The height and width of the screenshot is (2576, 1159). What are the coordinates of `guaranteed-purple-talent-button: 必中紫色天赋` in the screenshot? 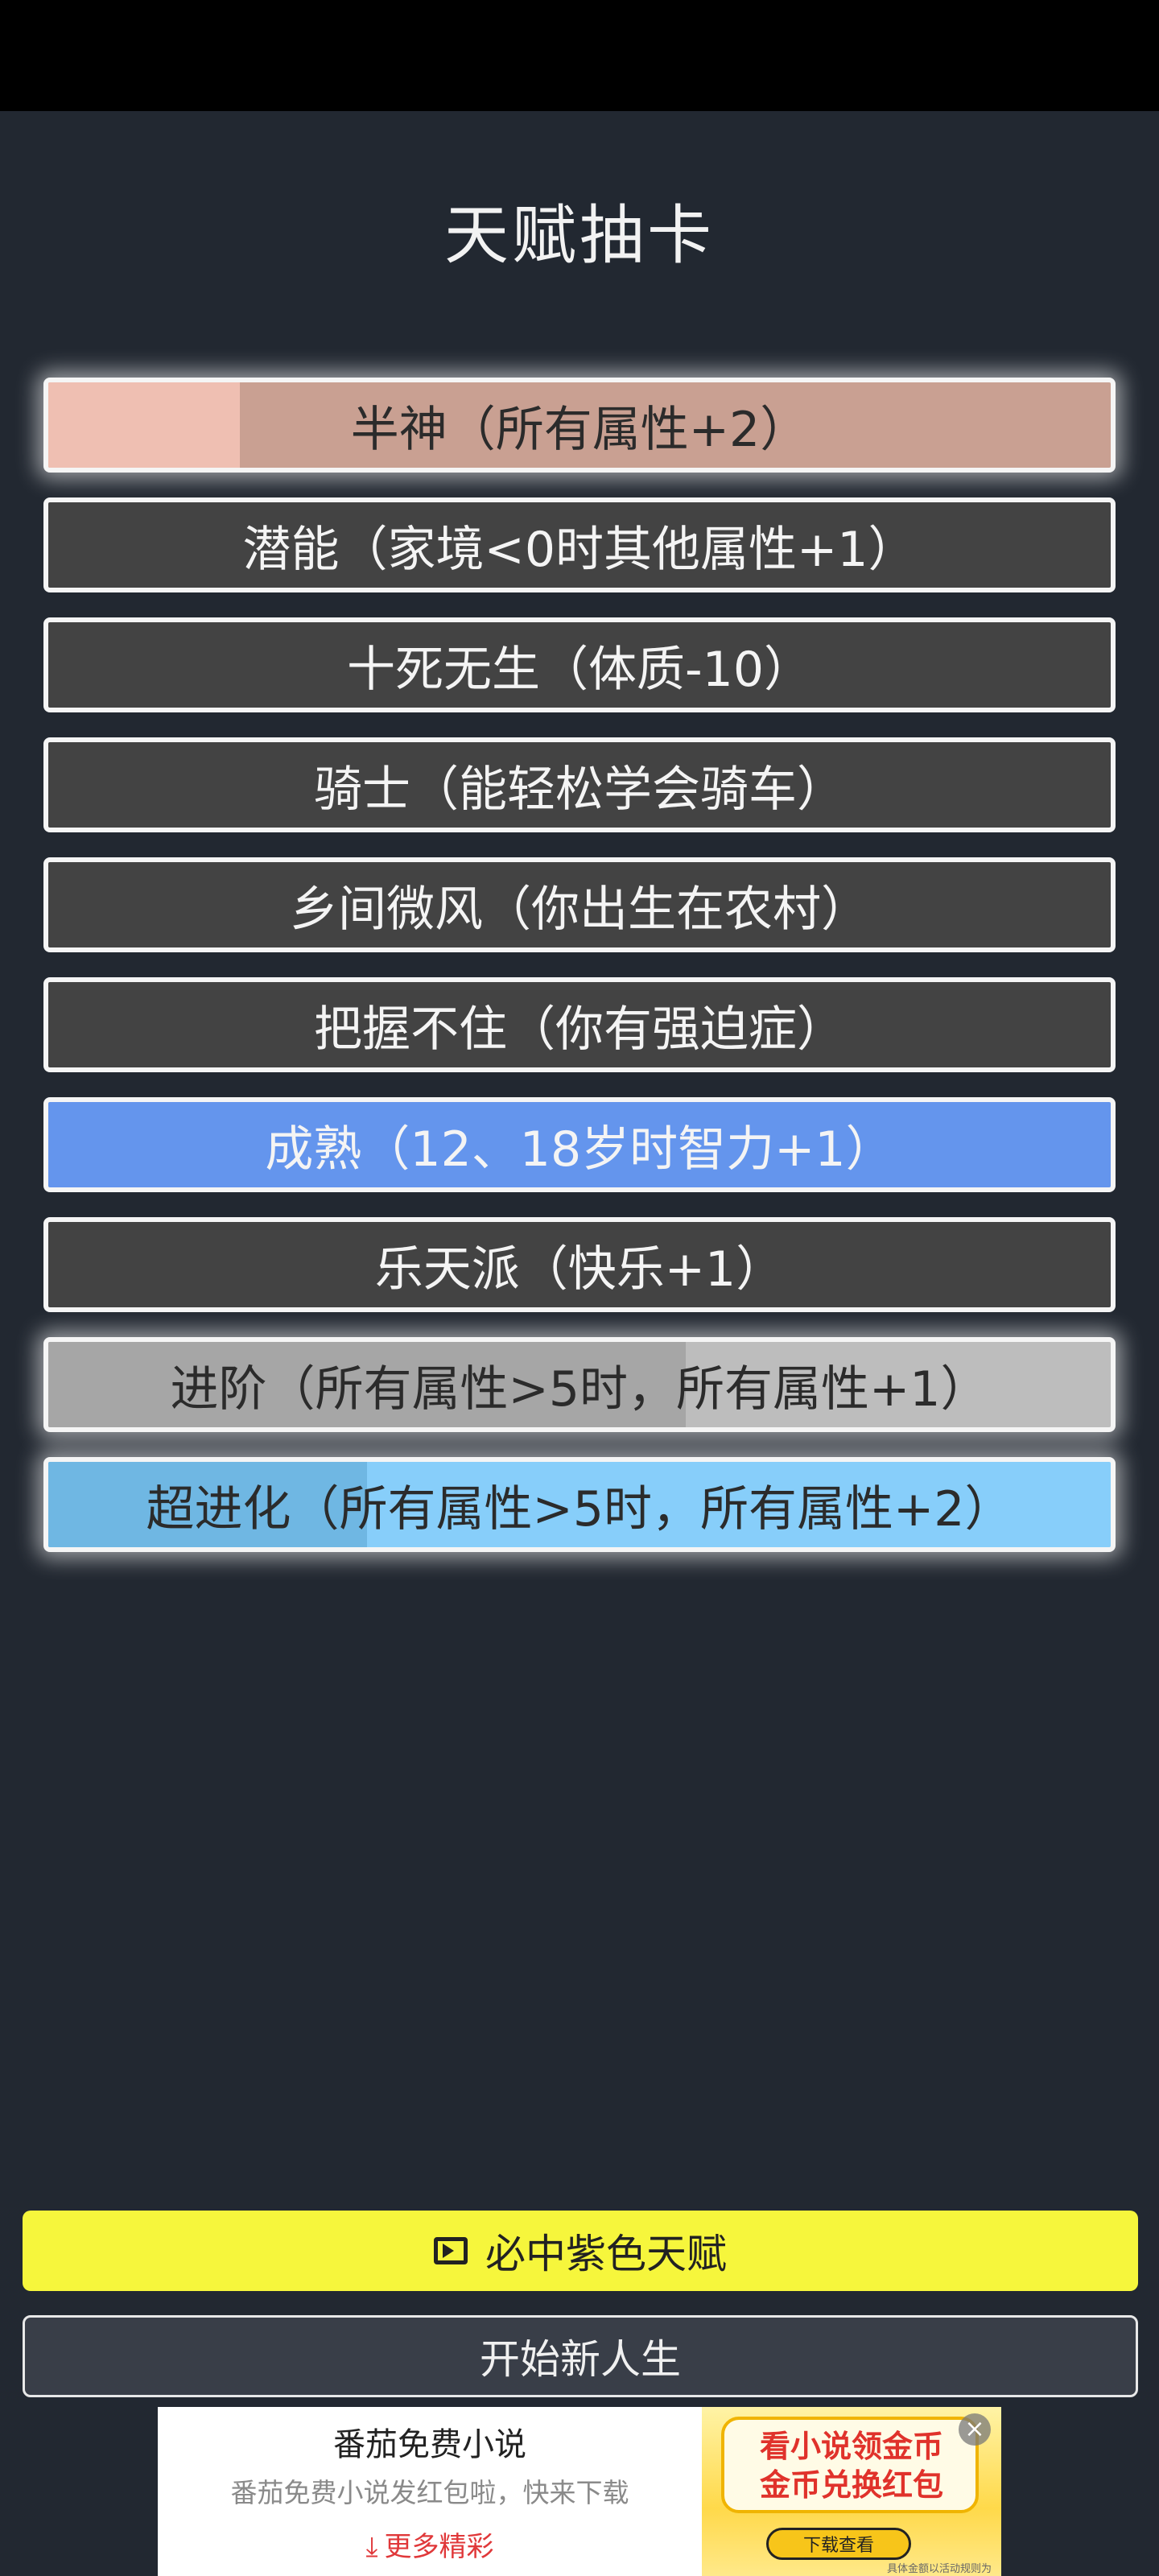 It's located at (580, 2251).